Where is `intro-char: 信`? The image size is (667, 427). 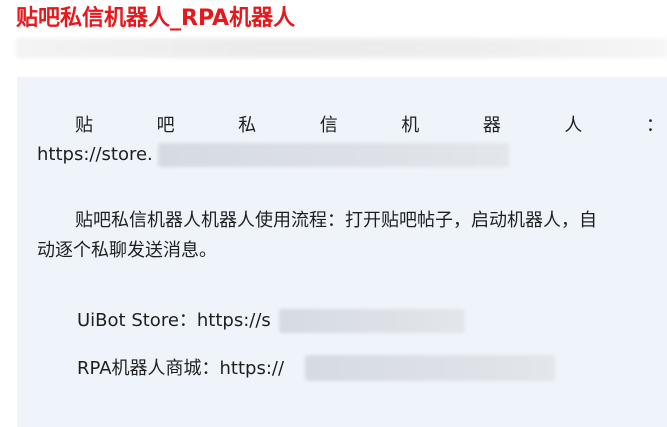 intro-char: 信 is located at coordinates (328, 125).